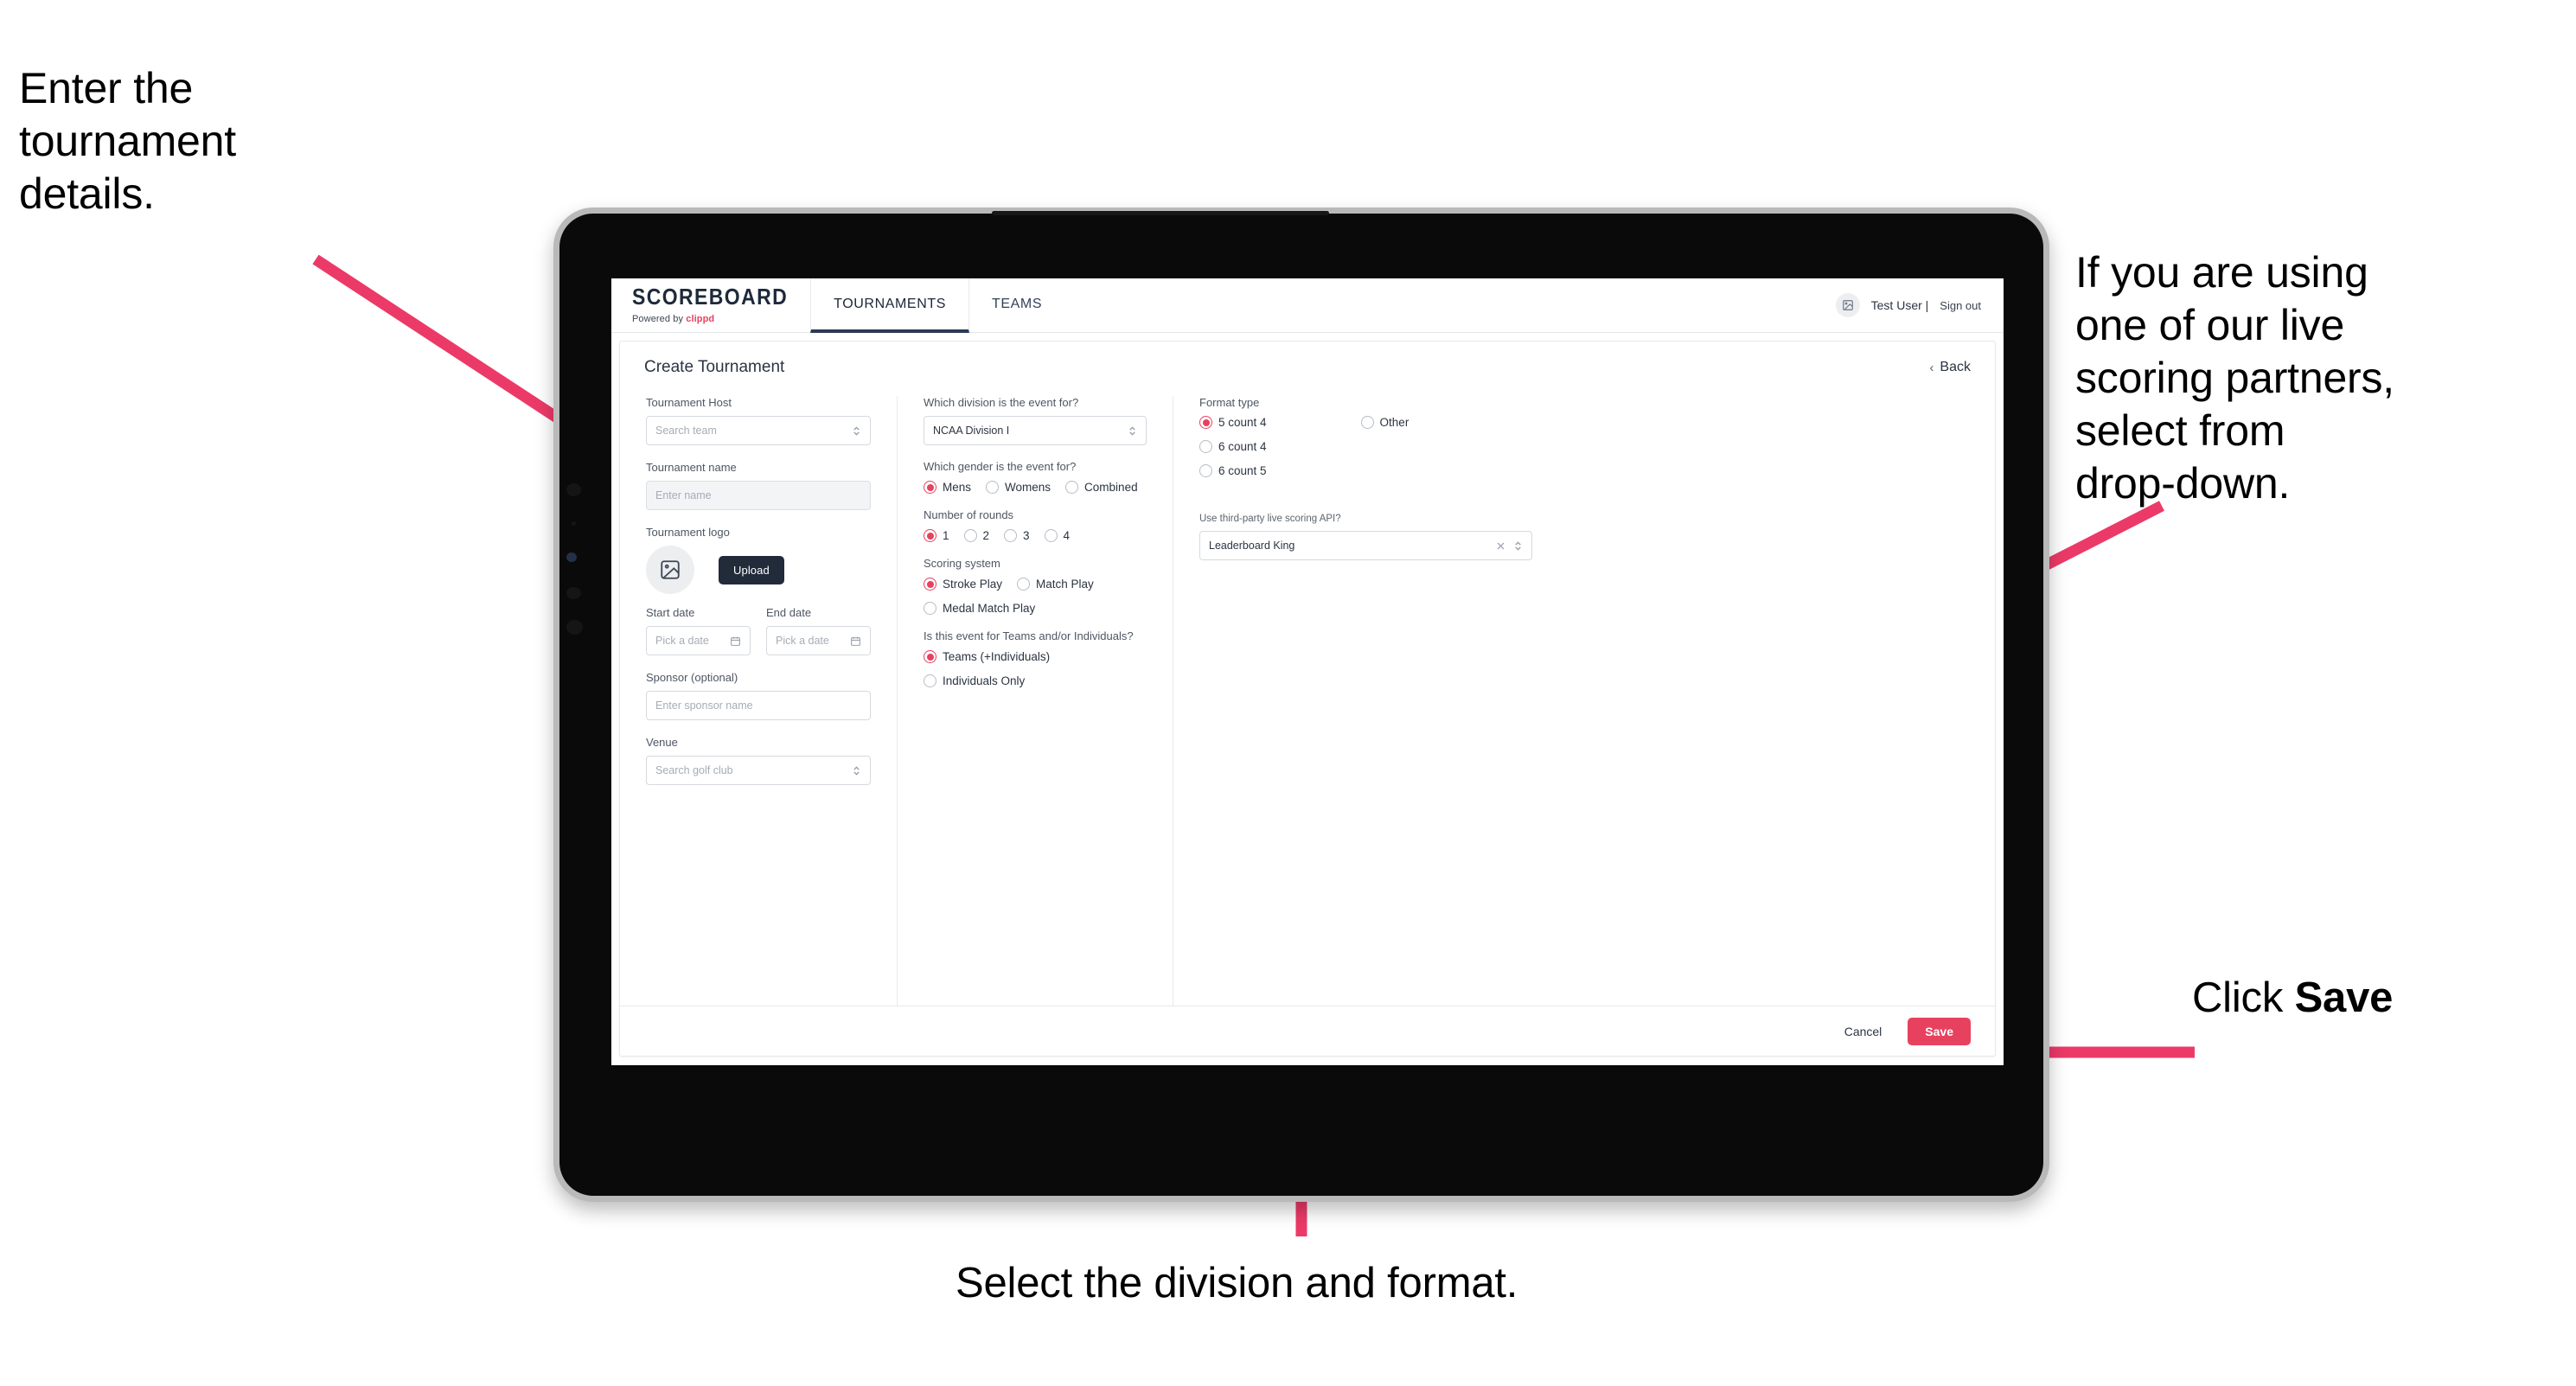 This screenshot has height=1386, width=2576. What do you see at coordinates (1950, 367) in the screenshot?
I see `back-button: ‹ Back` at bounding box center [1950, 367].